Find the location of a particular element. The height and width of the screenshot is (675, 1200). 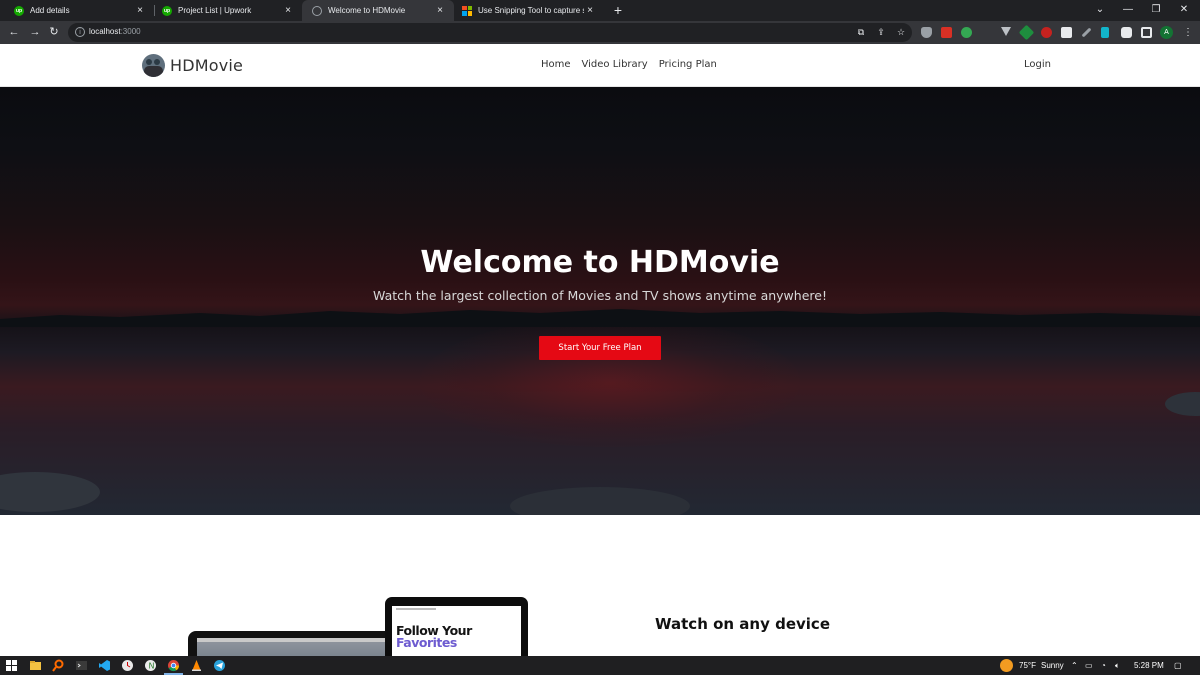

brand-name: HDMovie is located at coordinates (207, 65).